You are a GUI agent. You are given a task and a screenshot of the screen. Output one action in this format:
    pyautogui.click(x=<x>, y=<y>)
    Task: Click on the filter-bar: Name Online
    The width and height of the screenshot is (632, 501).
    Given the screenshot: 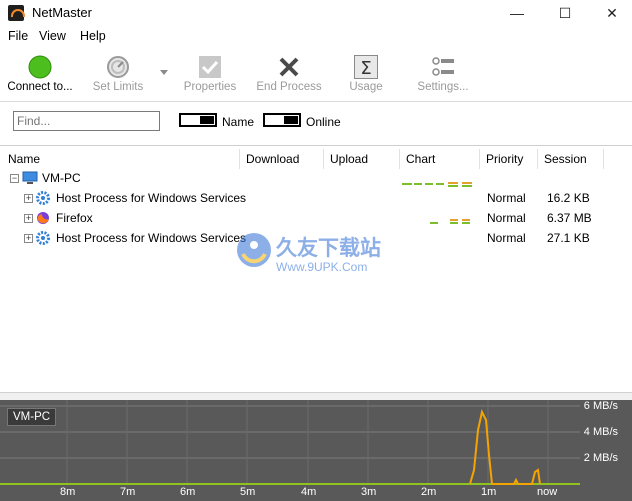 What is the action you would take?
    pyautogui.click(x=316, y=124)
    